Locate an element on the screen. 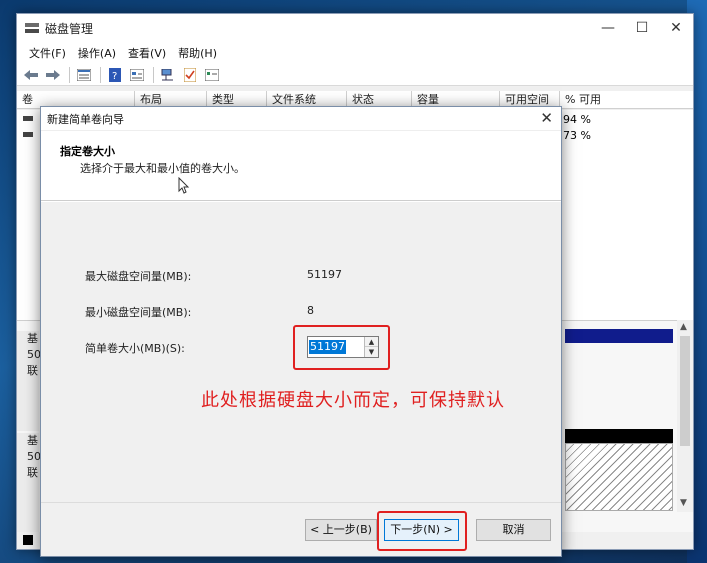  scroll-down-icon: ▼ is located at coordinates (683, 503).